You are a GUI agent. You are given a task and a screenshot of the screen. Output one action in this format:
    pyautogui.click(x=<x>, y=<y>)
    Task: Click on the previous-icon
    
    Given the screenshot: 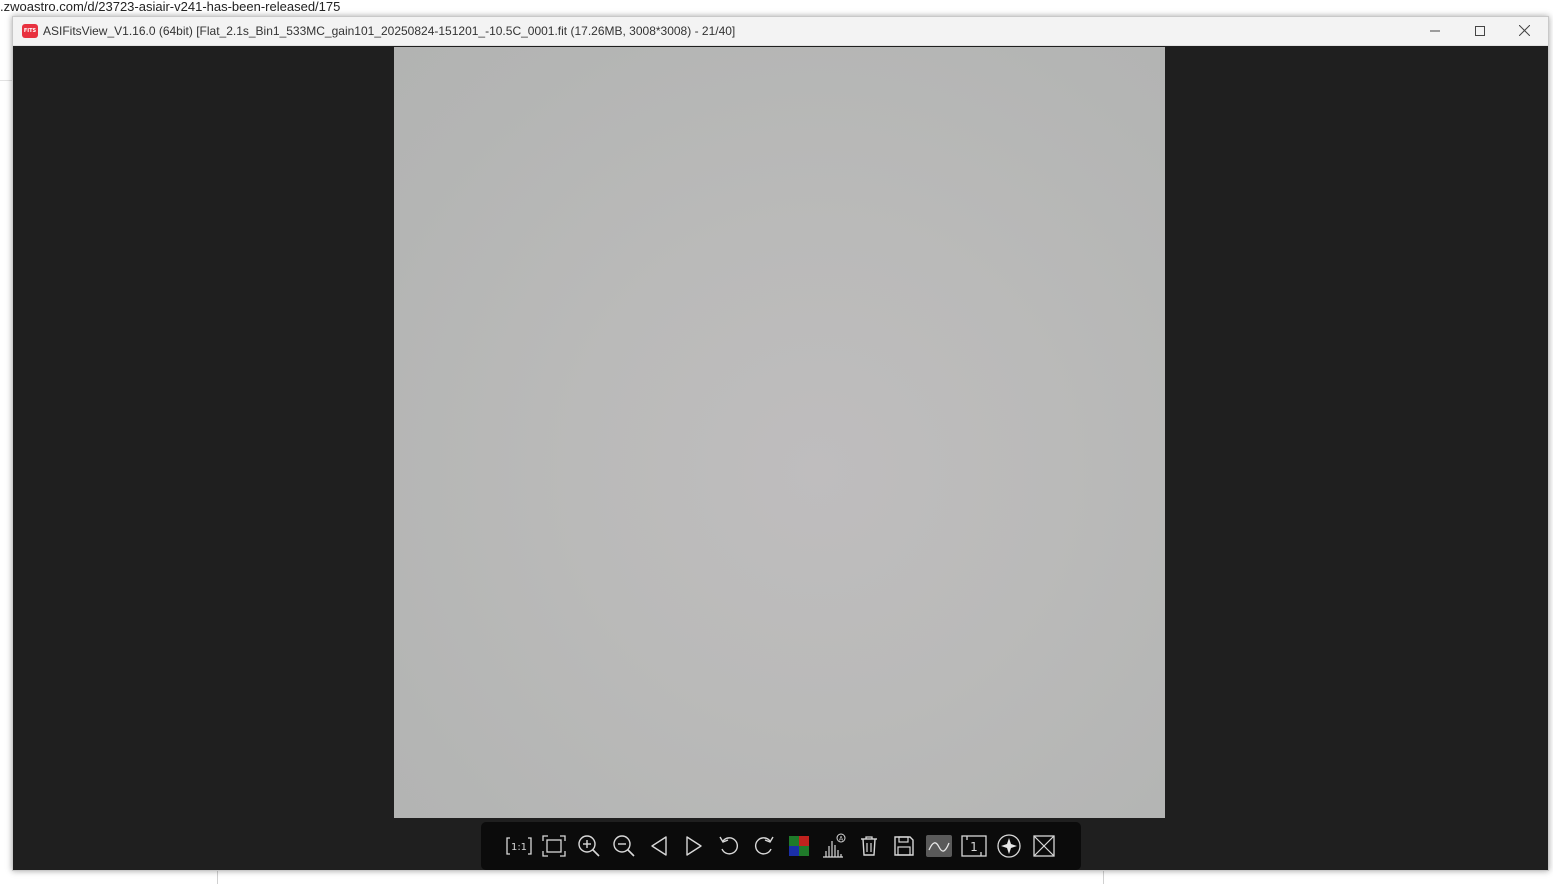 What is the action you would take?
    pyautogui.click(x=659, y=846)
    